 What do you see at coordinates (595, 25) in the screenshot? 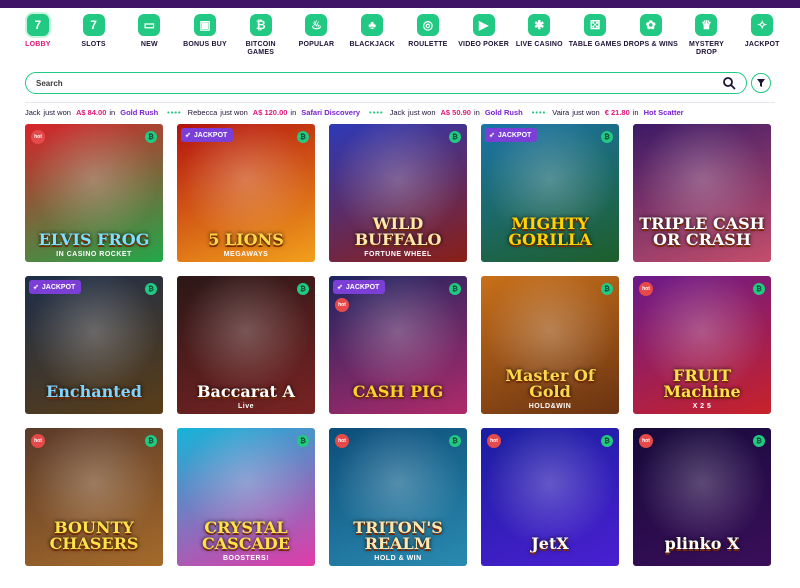
I see `table-games-icon: ⚄` at bounding box center [595, 25].